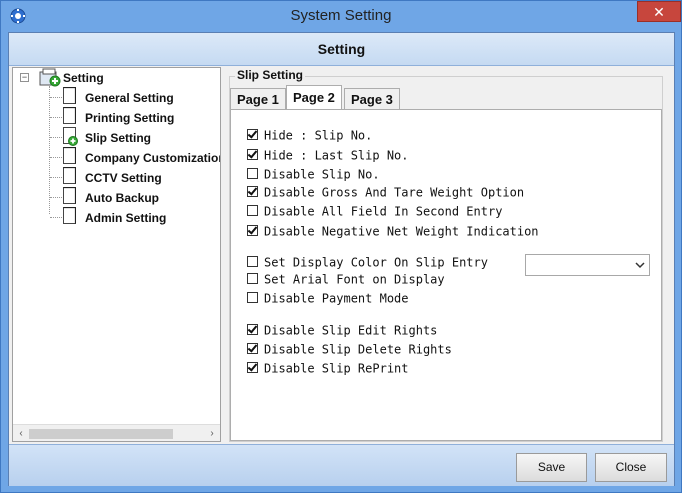 The width and height of the screenshot is (682, 493). Describe the element at coordinates (631, 467) in the screenshot. I see `close-button: Close` at that location.